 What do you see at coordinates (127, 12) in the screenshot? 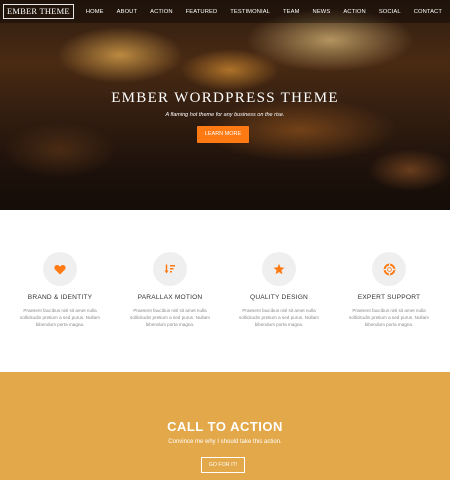
I see `nav-about: ABOUT` at bounding box center [127, 12].